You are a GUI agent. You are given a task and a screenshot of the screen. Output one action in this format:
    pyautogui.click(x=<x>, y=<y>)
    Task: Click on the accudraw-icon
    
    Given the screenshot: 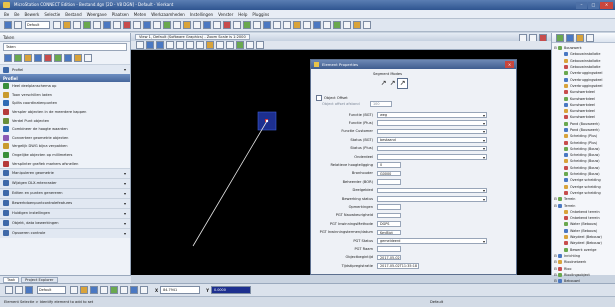 What is the action you would take?
    pyautogui.click(x=267, y=25)
    